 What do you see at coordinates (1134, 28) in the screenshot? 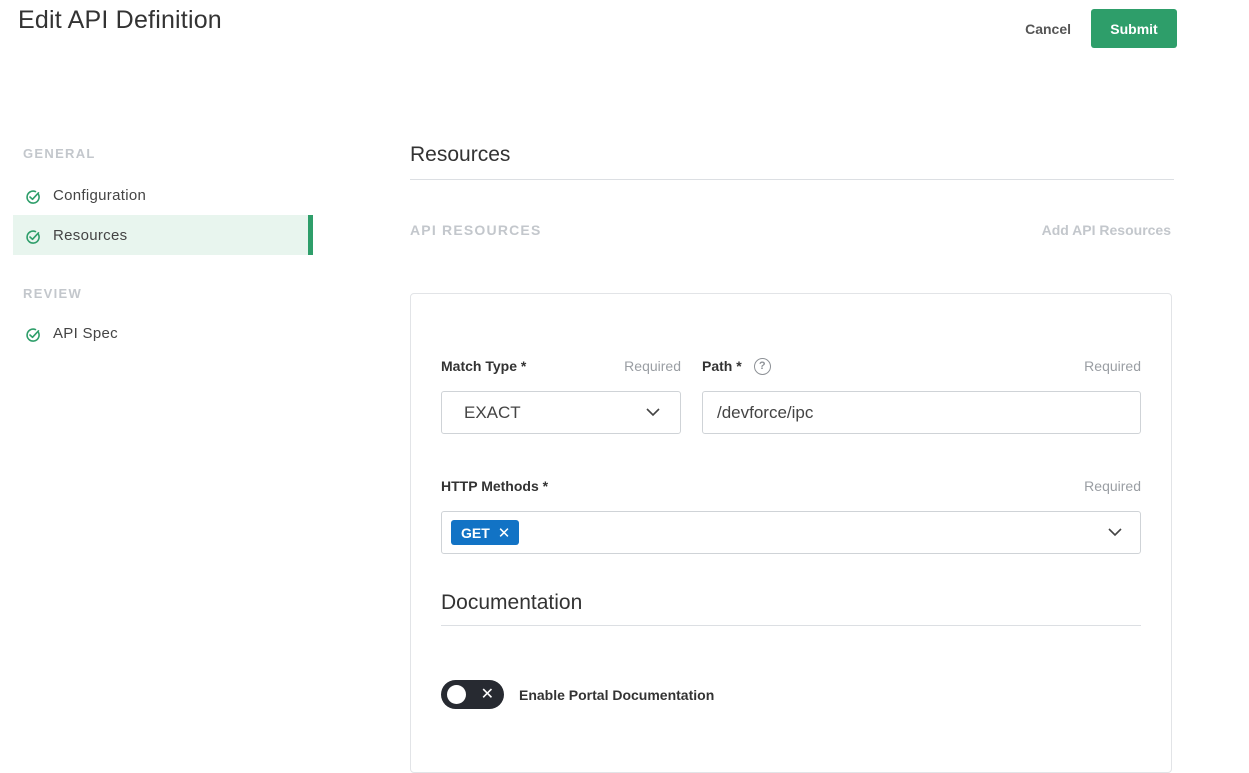
I see `submit-button: Submit` at bounding box center [1134, 28].